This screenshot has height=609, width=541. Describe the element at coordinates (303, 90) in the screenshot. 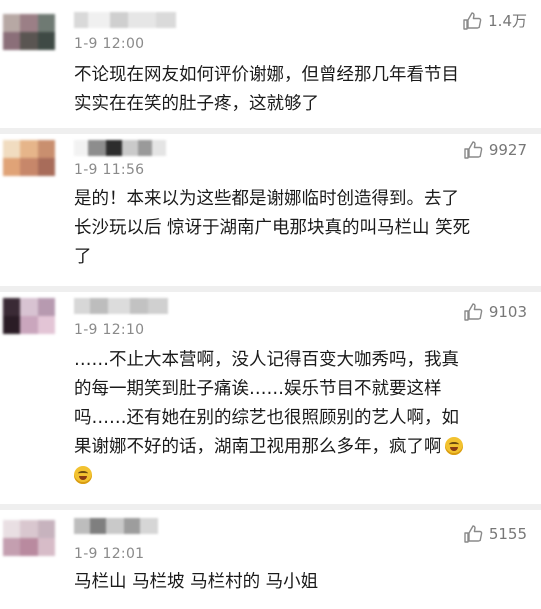

I see `comment-body: 不论现在网友如何评价谢娜，但曾经那几年看节目 实实在在笑的肚子疼，这就够了` at that location.